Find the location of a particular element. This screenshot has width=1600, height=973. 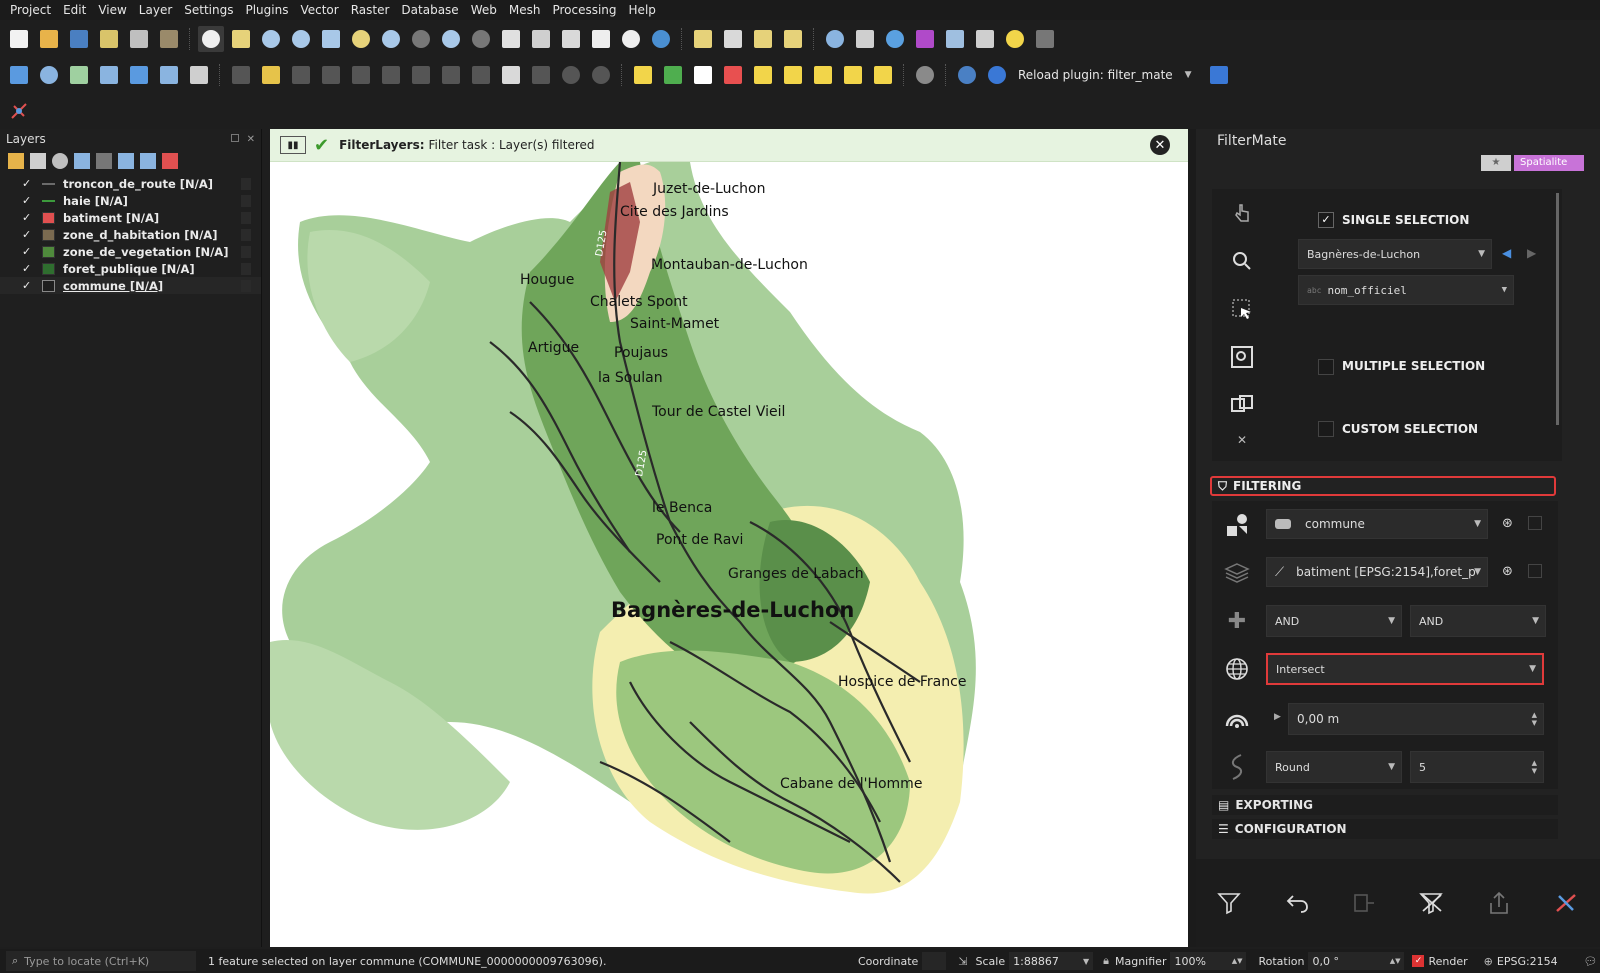

eye-icon is located at coordinates (60, 161).